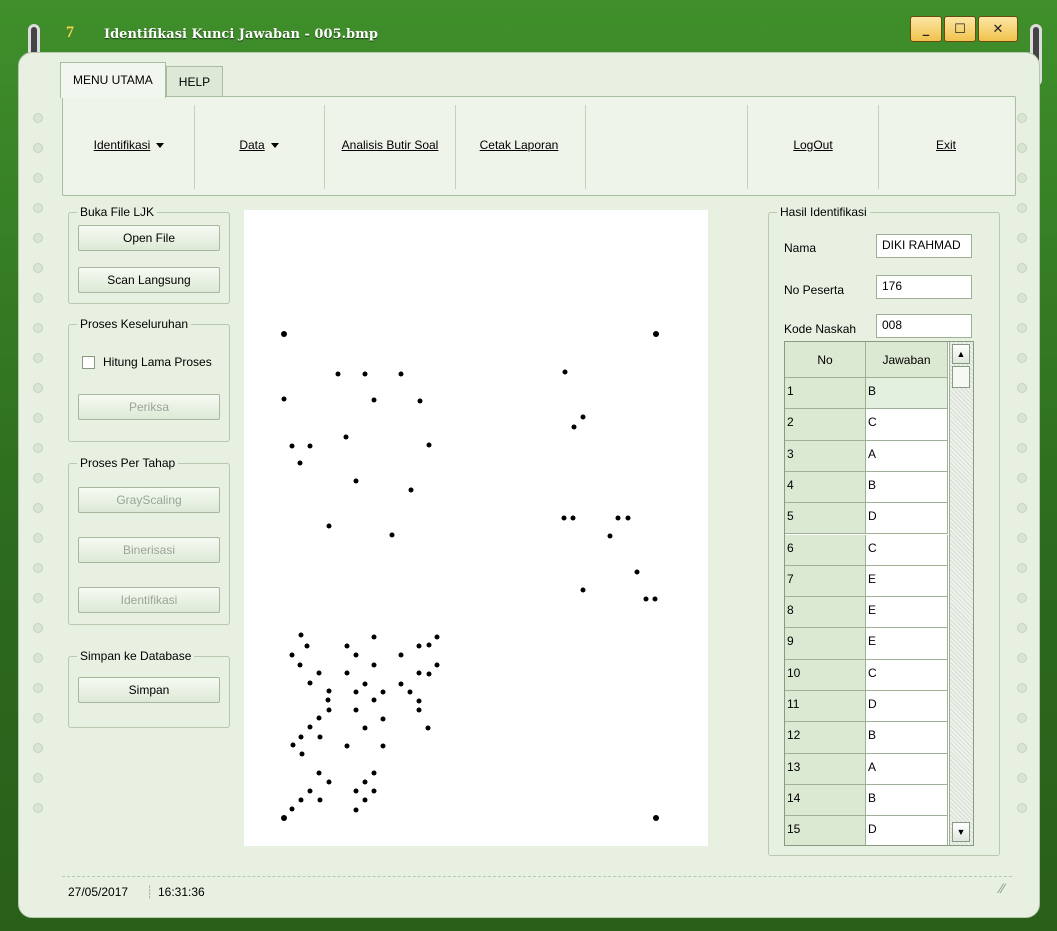  Describe the element at coordinates (149, 500) in the screenshot. I see `grayscaling-button: GrayScaling` at that location.